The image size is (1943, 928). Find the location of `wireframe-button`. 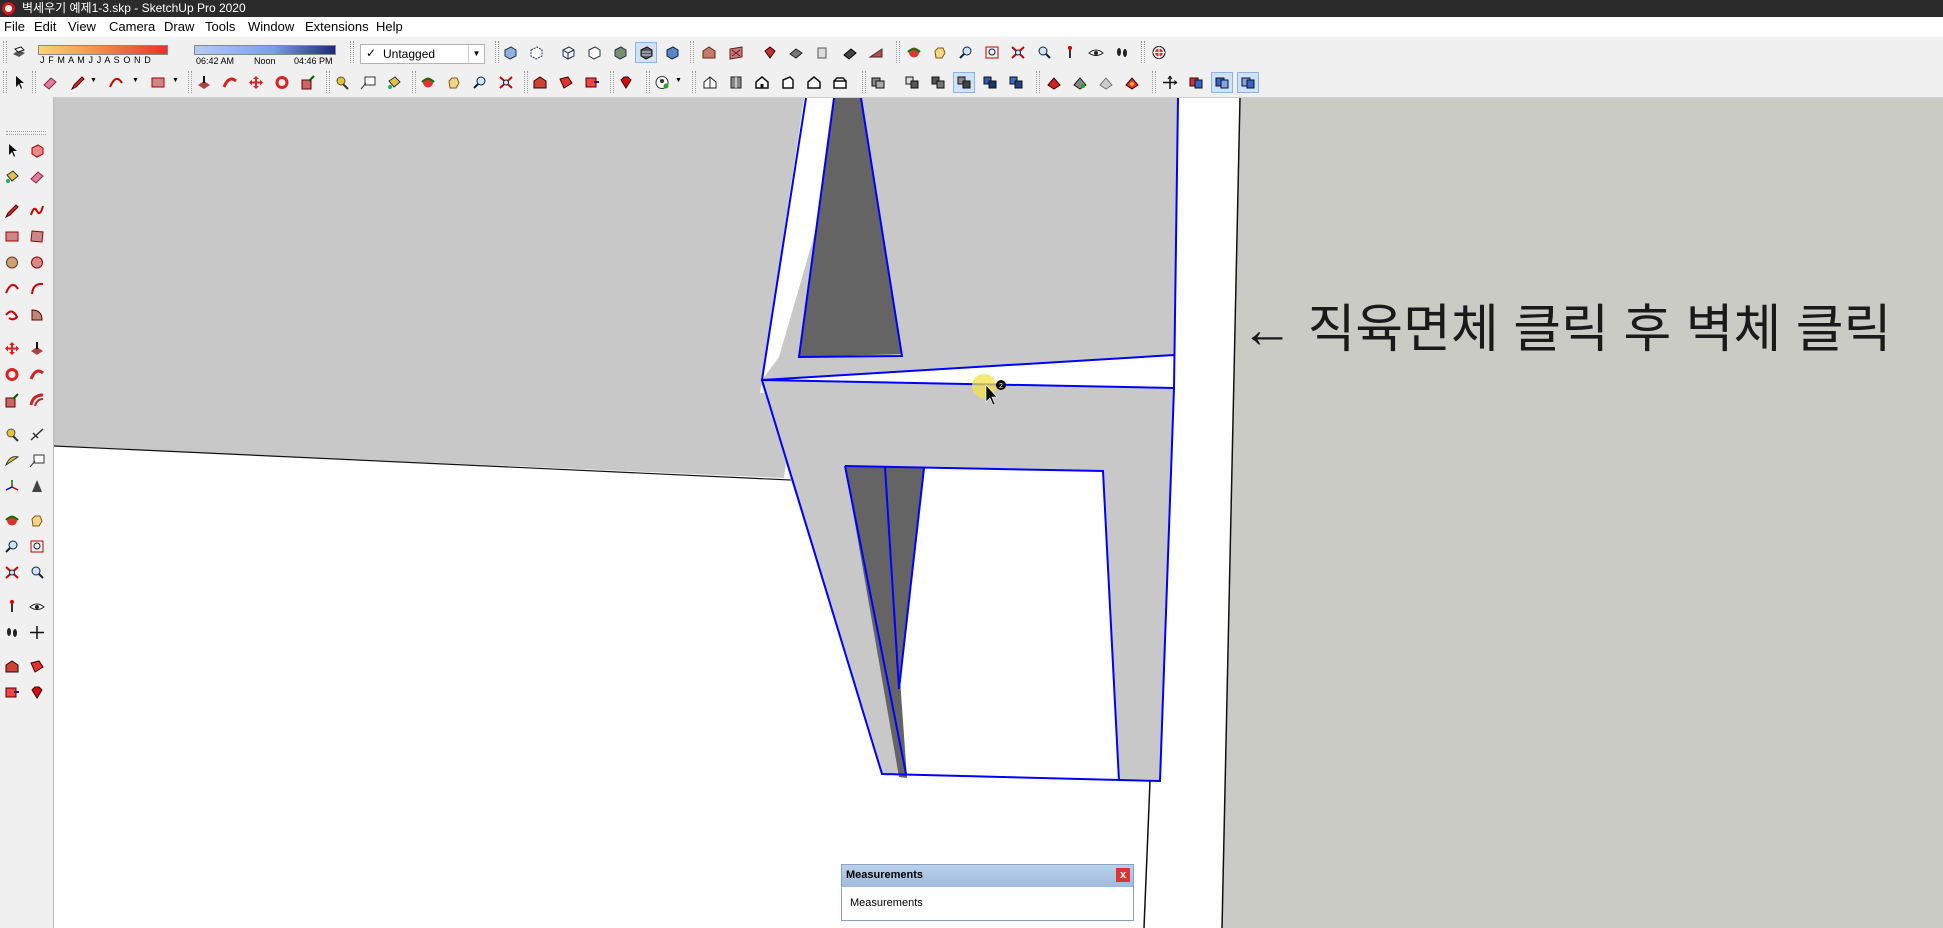

wireframe-button is located at coordinates (568, 52).